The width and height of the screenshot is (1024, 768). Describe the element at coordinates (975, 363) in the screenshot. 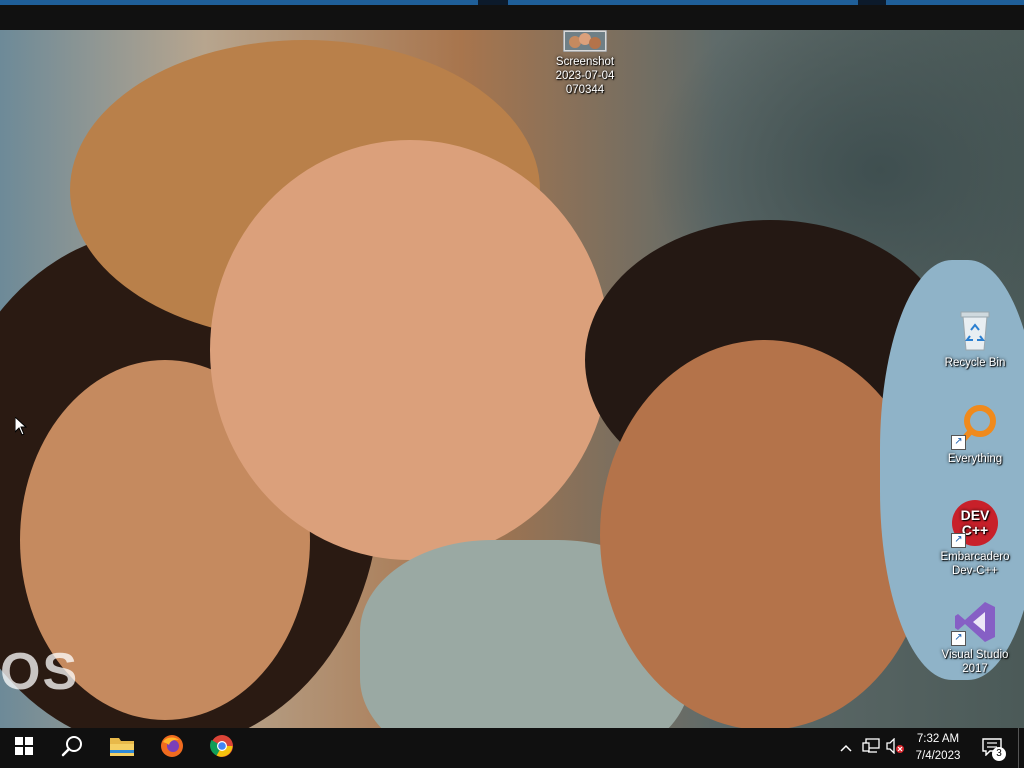

I see `desktop-icon-label: Recycle Bin` at that location.